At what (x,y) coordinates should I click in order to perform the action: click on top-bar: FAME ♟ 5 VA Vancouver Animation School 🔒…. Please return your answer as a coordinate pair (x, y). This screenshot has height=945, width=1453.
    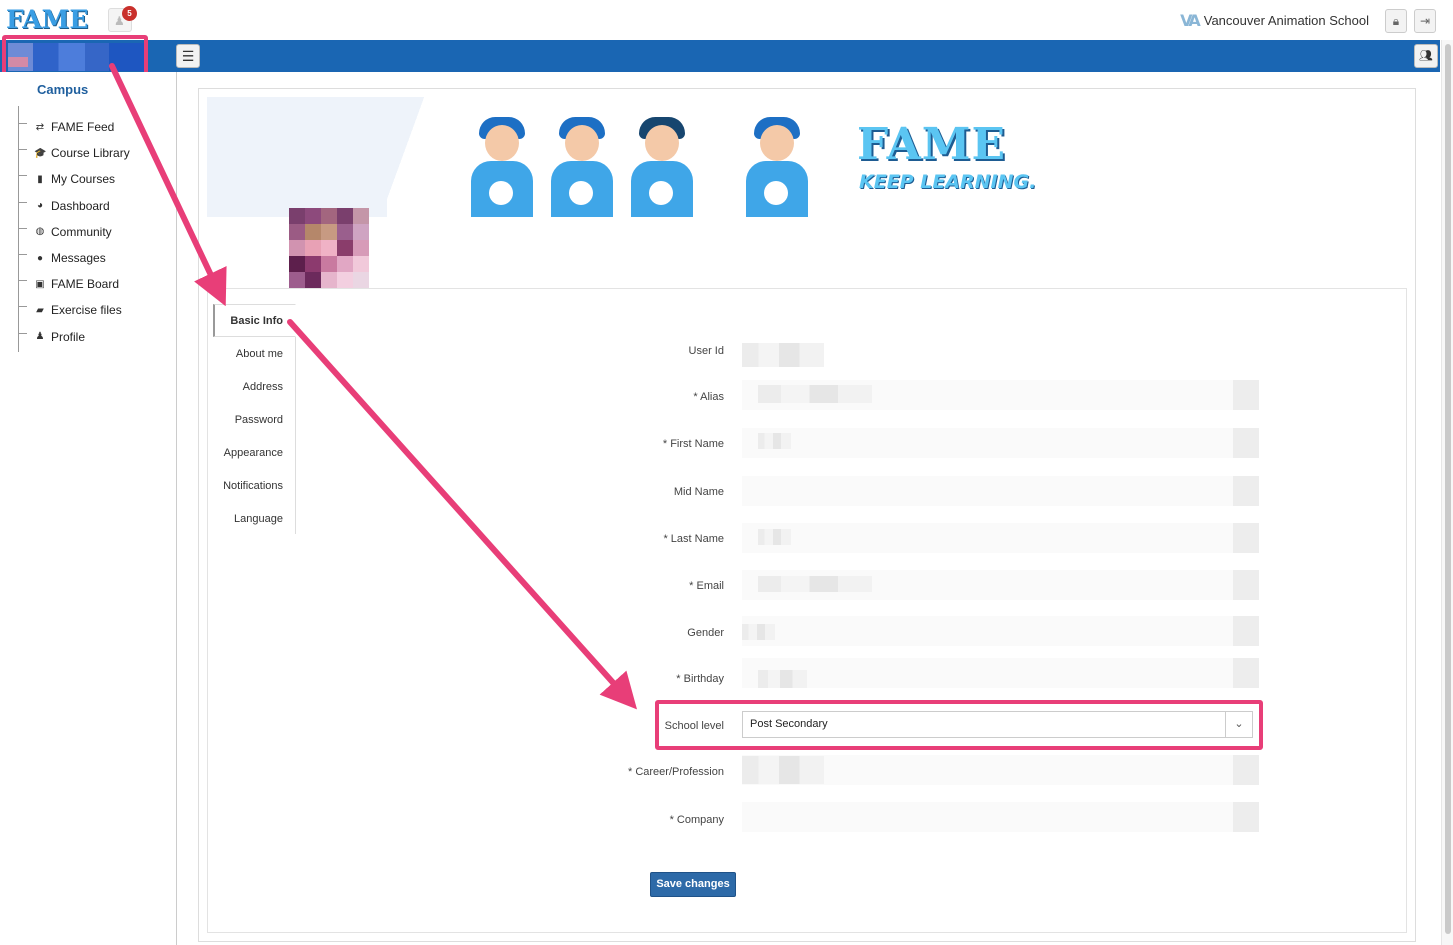
    Looking at the image, I should click on (726, 20).